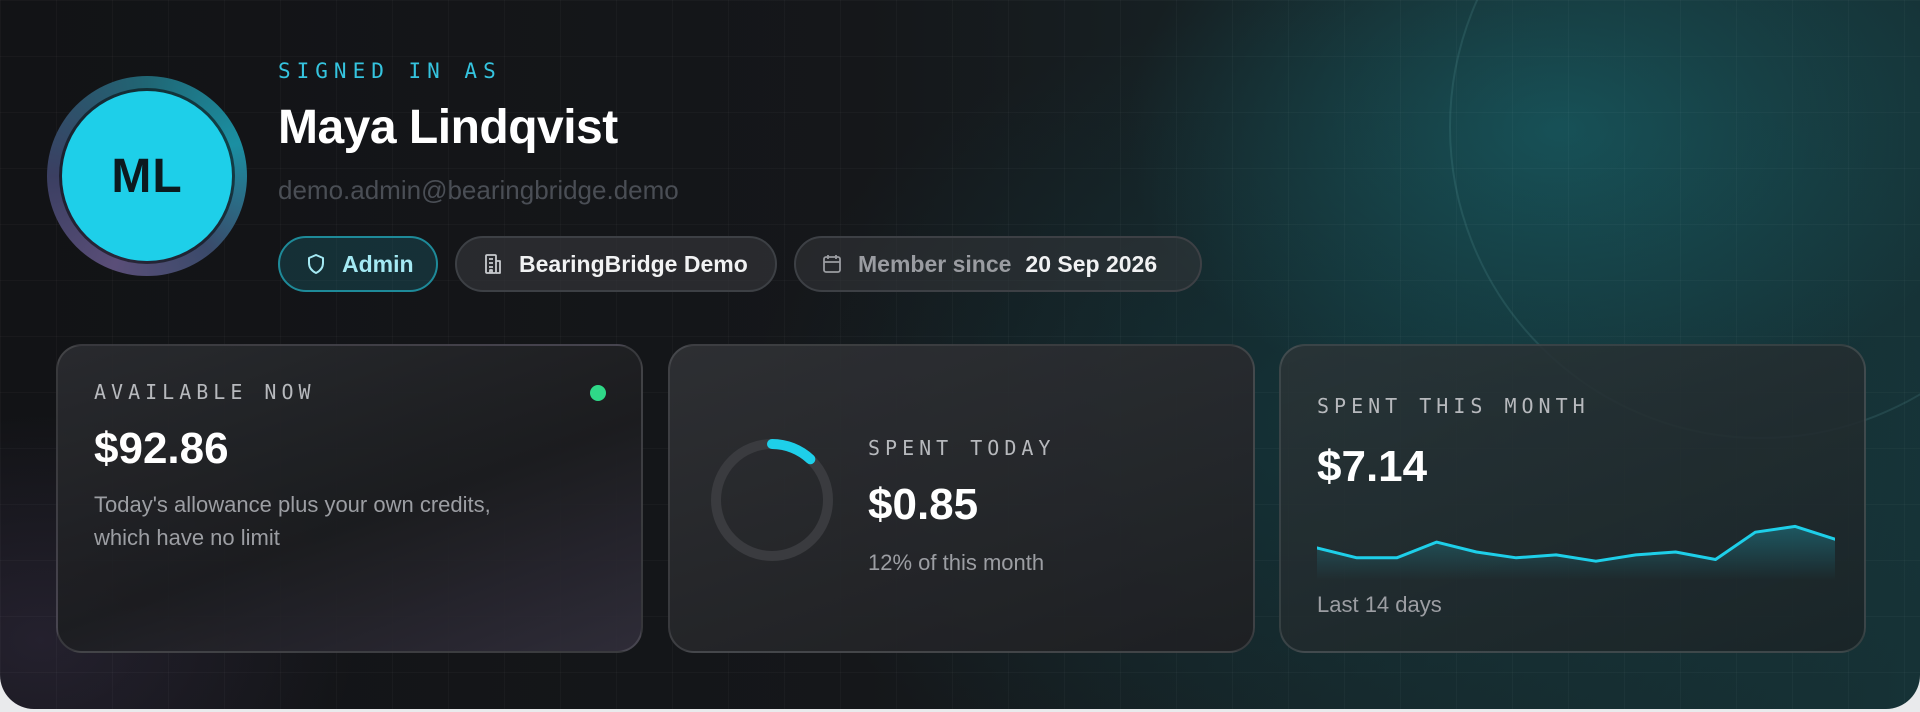 The image size is (1920, 712). What do you see at coordinates (205, 392) in the screenshot?
I see `available-now-label: AVAILABLE NOW` at bounding box center [205, 392].